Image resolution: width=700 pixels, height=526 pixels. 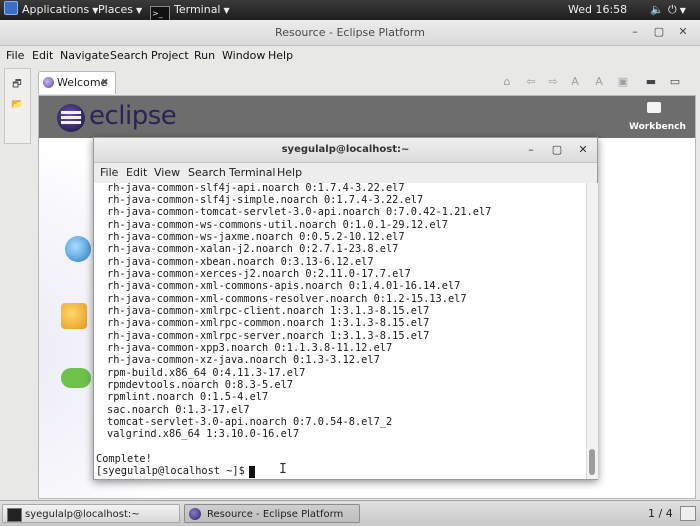 What do you see at coordinates (583, 150) in the screenshot?
I see `terminal-close-button: ✕` at bounding box center [583, 150].